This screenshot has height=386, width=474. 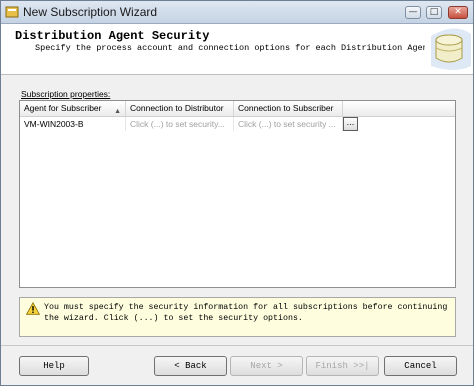 What do you see at coordinates (458, 12) in the screenshot?
I see `close-button: ✕` at bounding box center [458, 12].